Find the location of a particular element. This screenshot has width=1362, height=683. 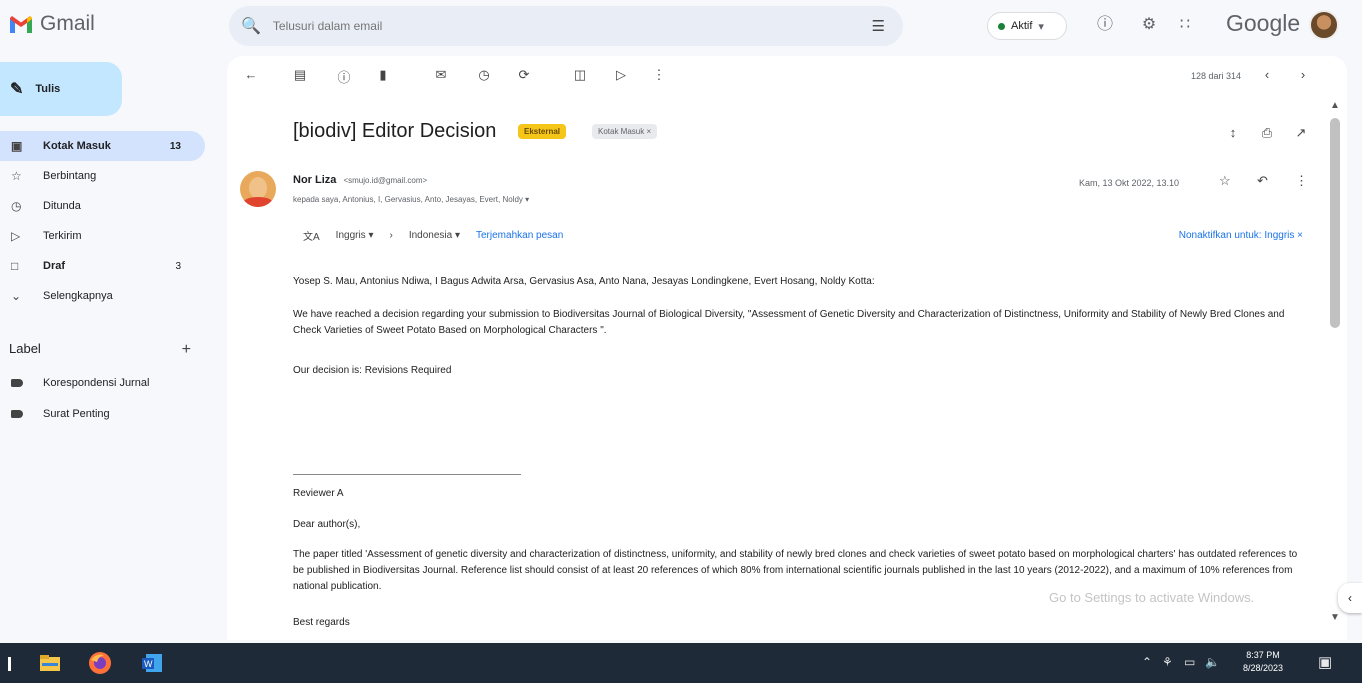

taskbar: W ⌃ ⚘ ▭ 🔈 8:37 PM 8/28/2023 ▣ is located at coordinates (681, 663).